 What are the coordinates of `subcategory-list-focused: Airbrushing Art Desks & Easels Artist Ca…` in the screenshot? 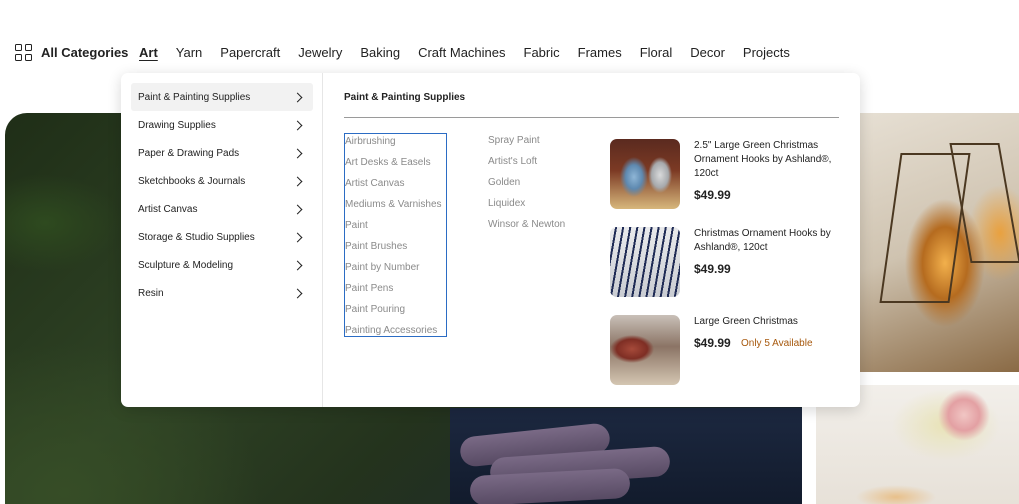 It's located at (395, 235).